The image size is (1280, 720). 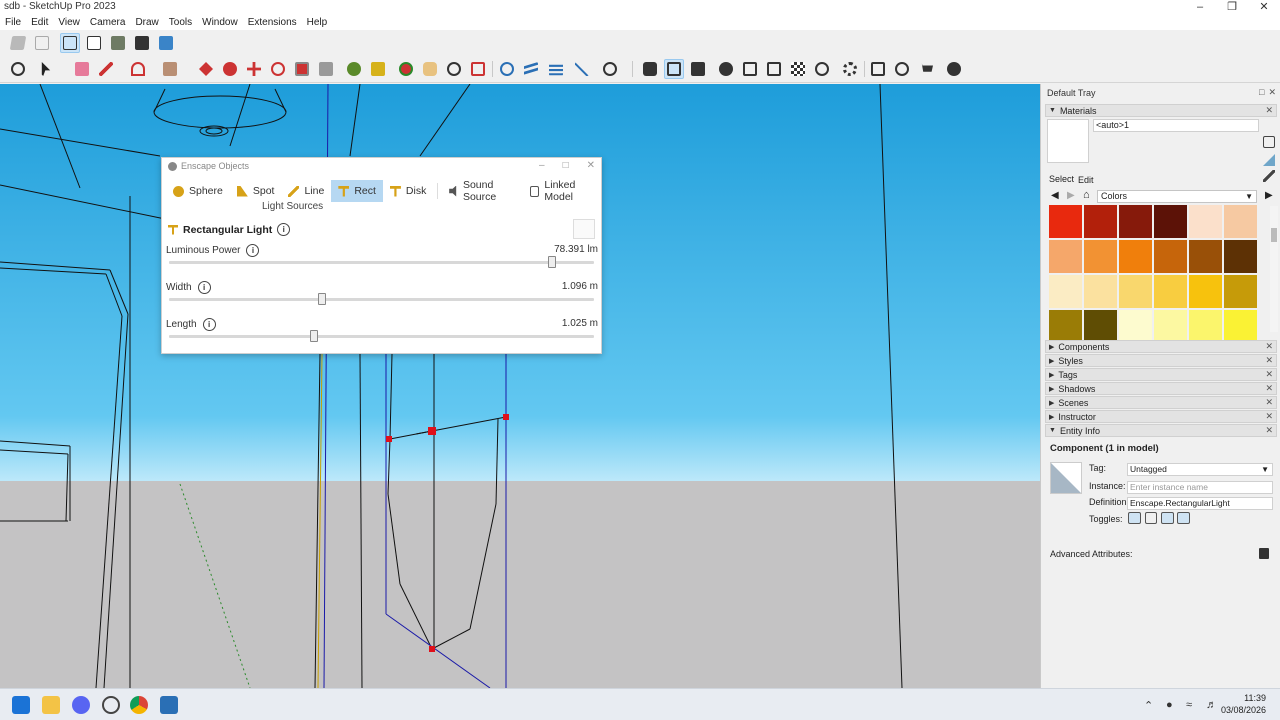 I want to click on length-track, so click(x=381, y=336).